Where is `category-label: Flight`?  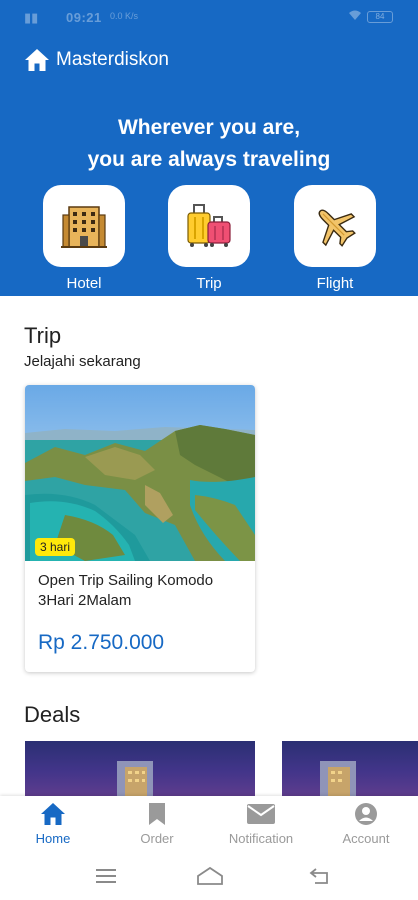
category-label: Flight is located at coordinates (335, 283).